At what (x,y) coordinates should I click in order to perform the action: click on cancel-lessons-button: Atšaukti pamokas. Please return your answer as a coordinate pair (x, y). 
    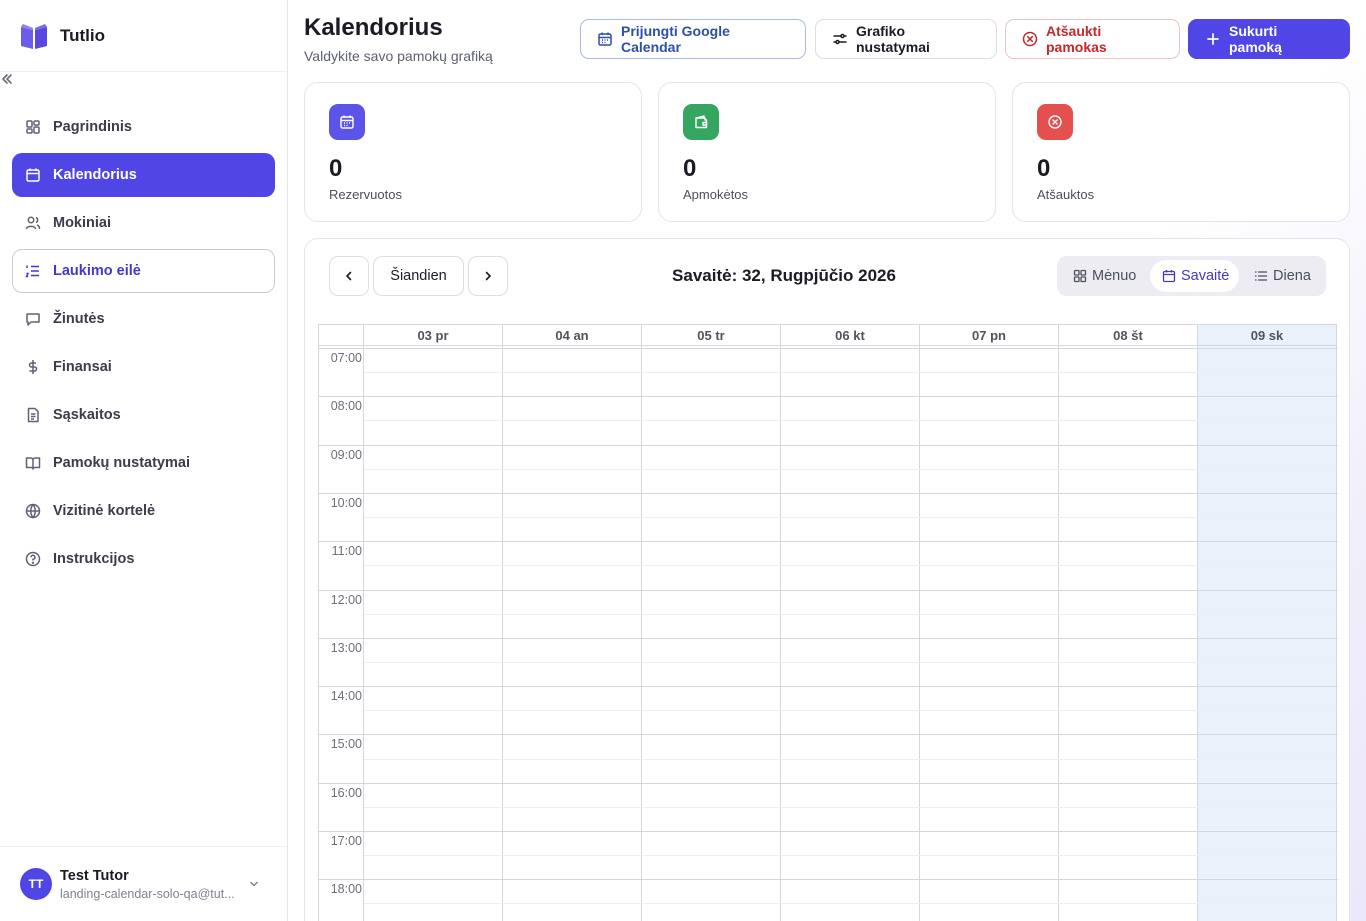
    Looking at the image, I should click on (1092, 39).